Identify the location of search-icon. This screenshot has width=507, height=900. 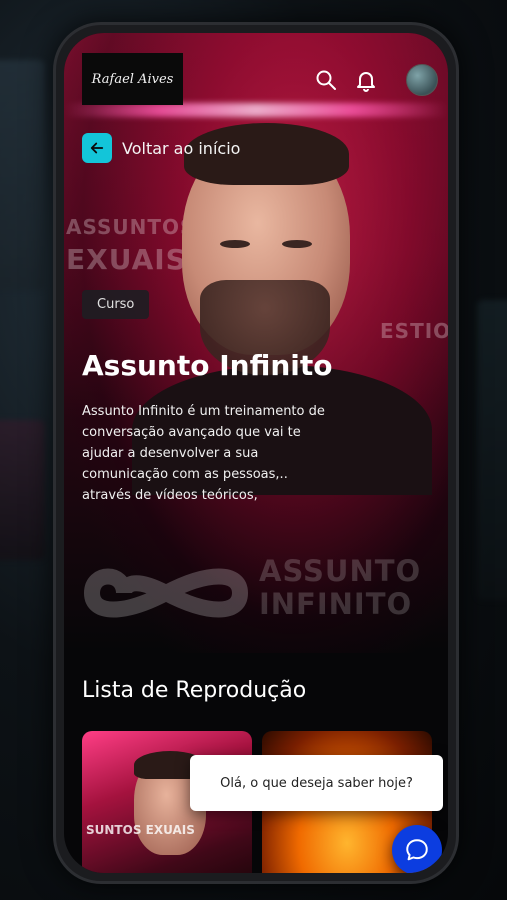
(326, 80).